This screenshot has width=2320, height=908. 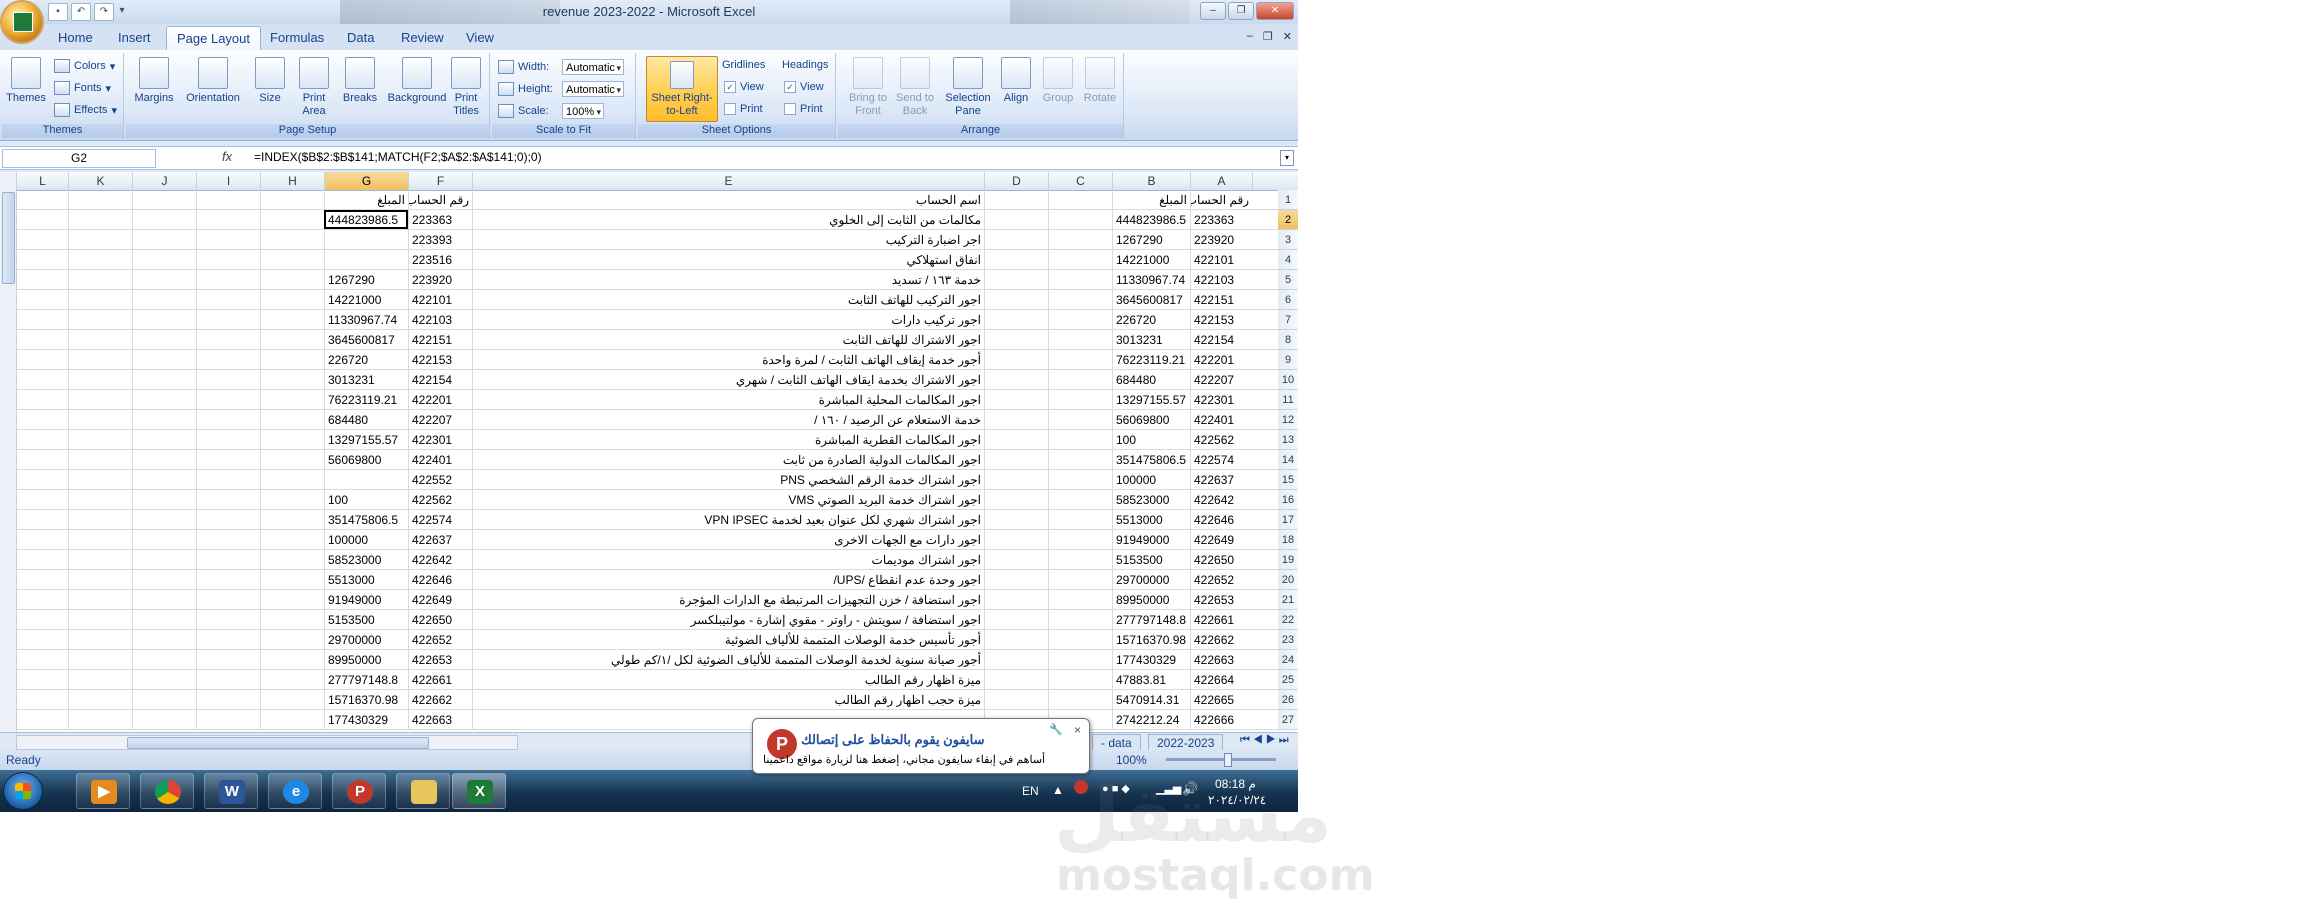 What do you see at coordinates (1080, 599) in the screenshot?
I see `cell-C21` at bounding box center [1080, 599].